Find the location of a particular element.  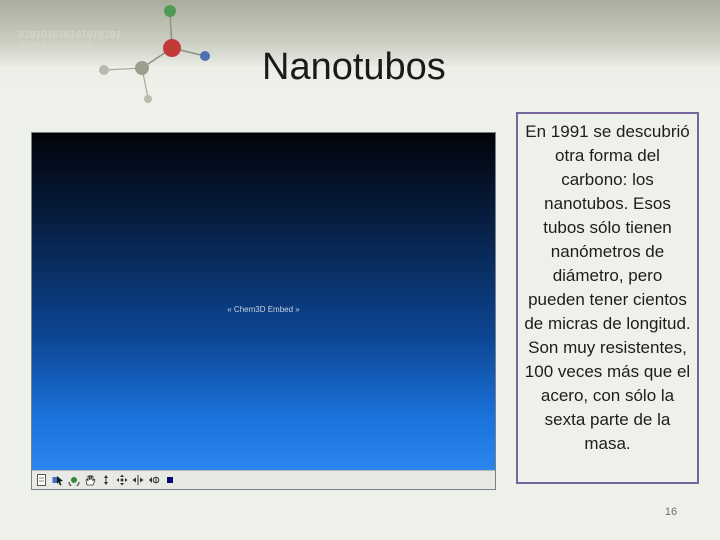

slide-title: Nanotubos is located at coordinates (354, 67).